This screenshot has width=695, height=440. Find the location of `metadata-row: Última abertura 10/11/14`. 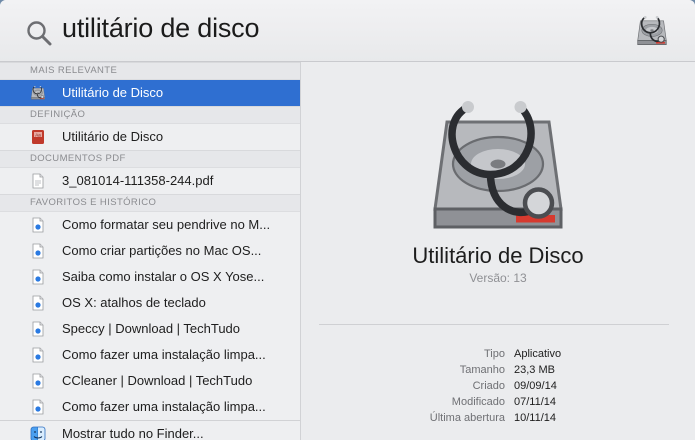

metadata-row: Última abertura 10/11/14 is located at coordinates (498, 418).